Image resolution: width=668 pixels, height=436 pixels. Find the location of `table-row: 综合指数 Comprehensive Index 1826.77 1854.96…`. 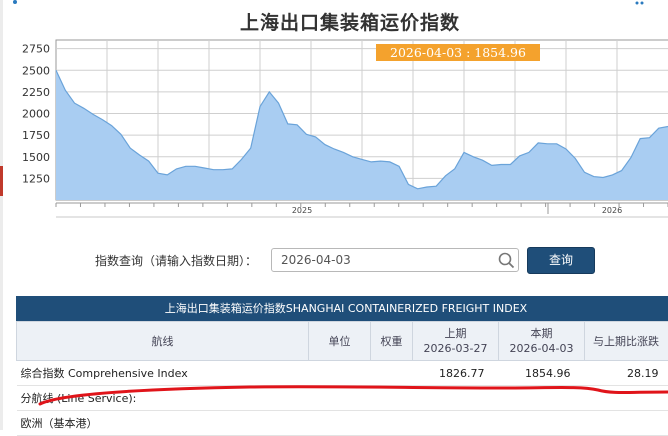

table-row: 综合指数 Comprehensive Index 1826.77 1854.96… is located at coordinates (342, 373).